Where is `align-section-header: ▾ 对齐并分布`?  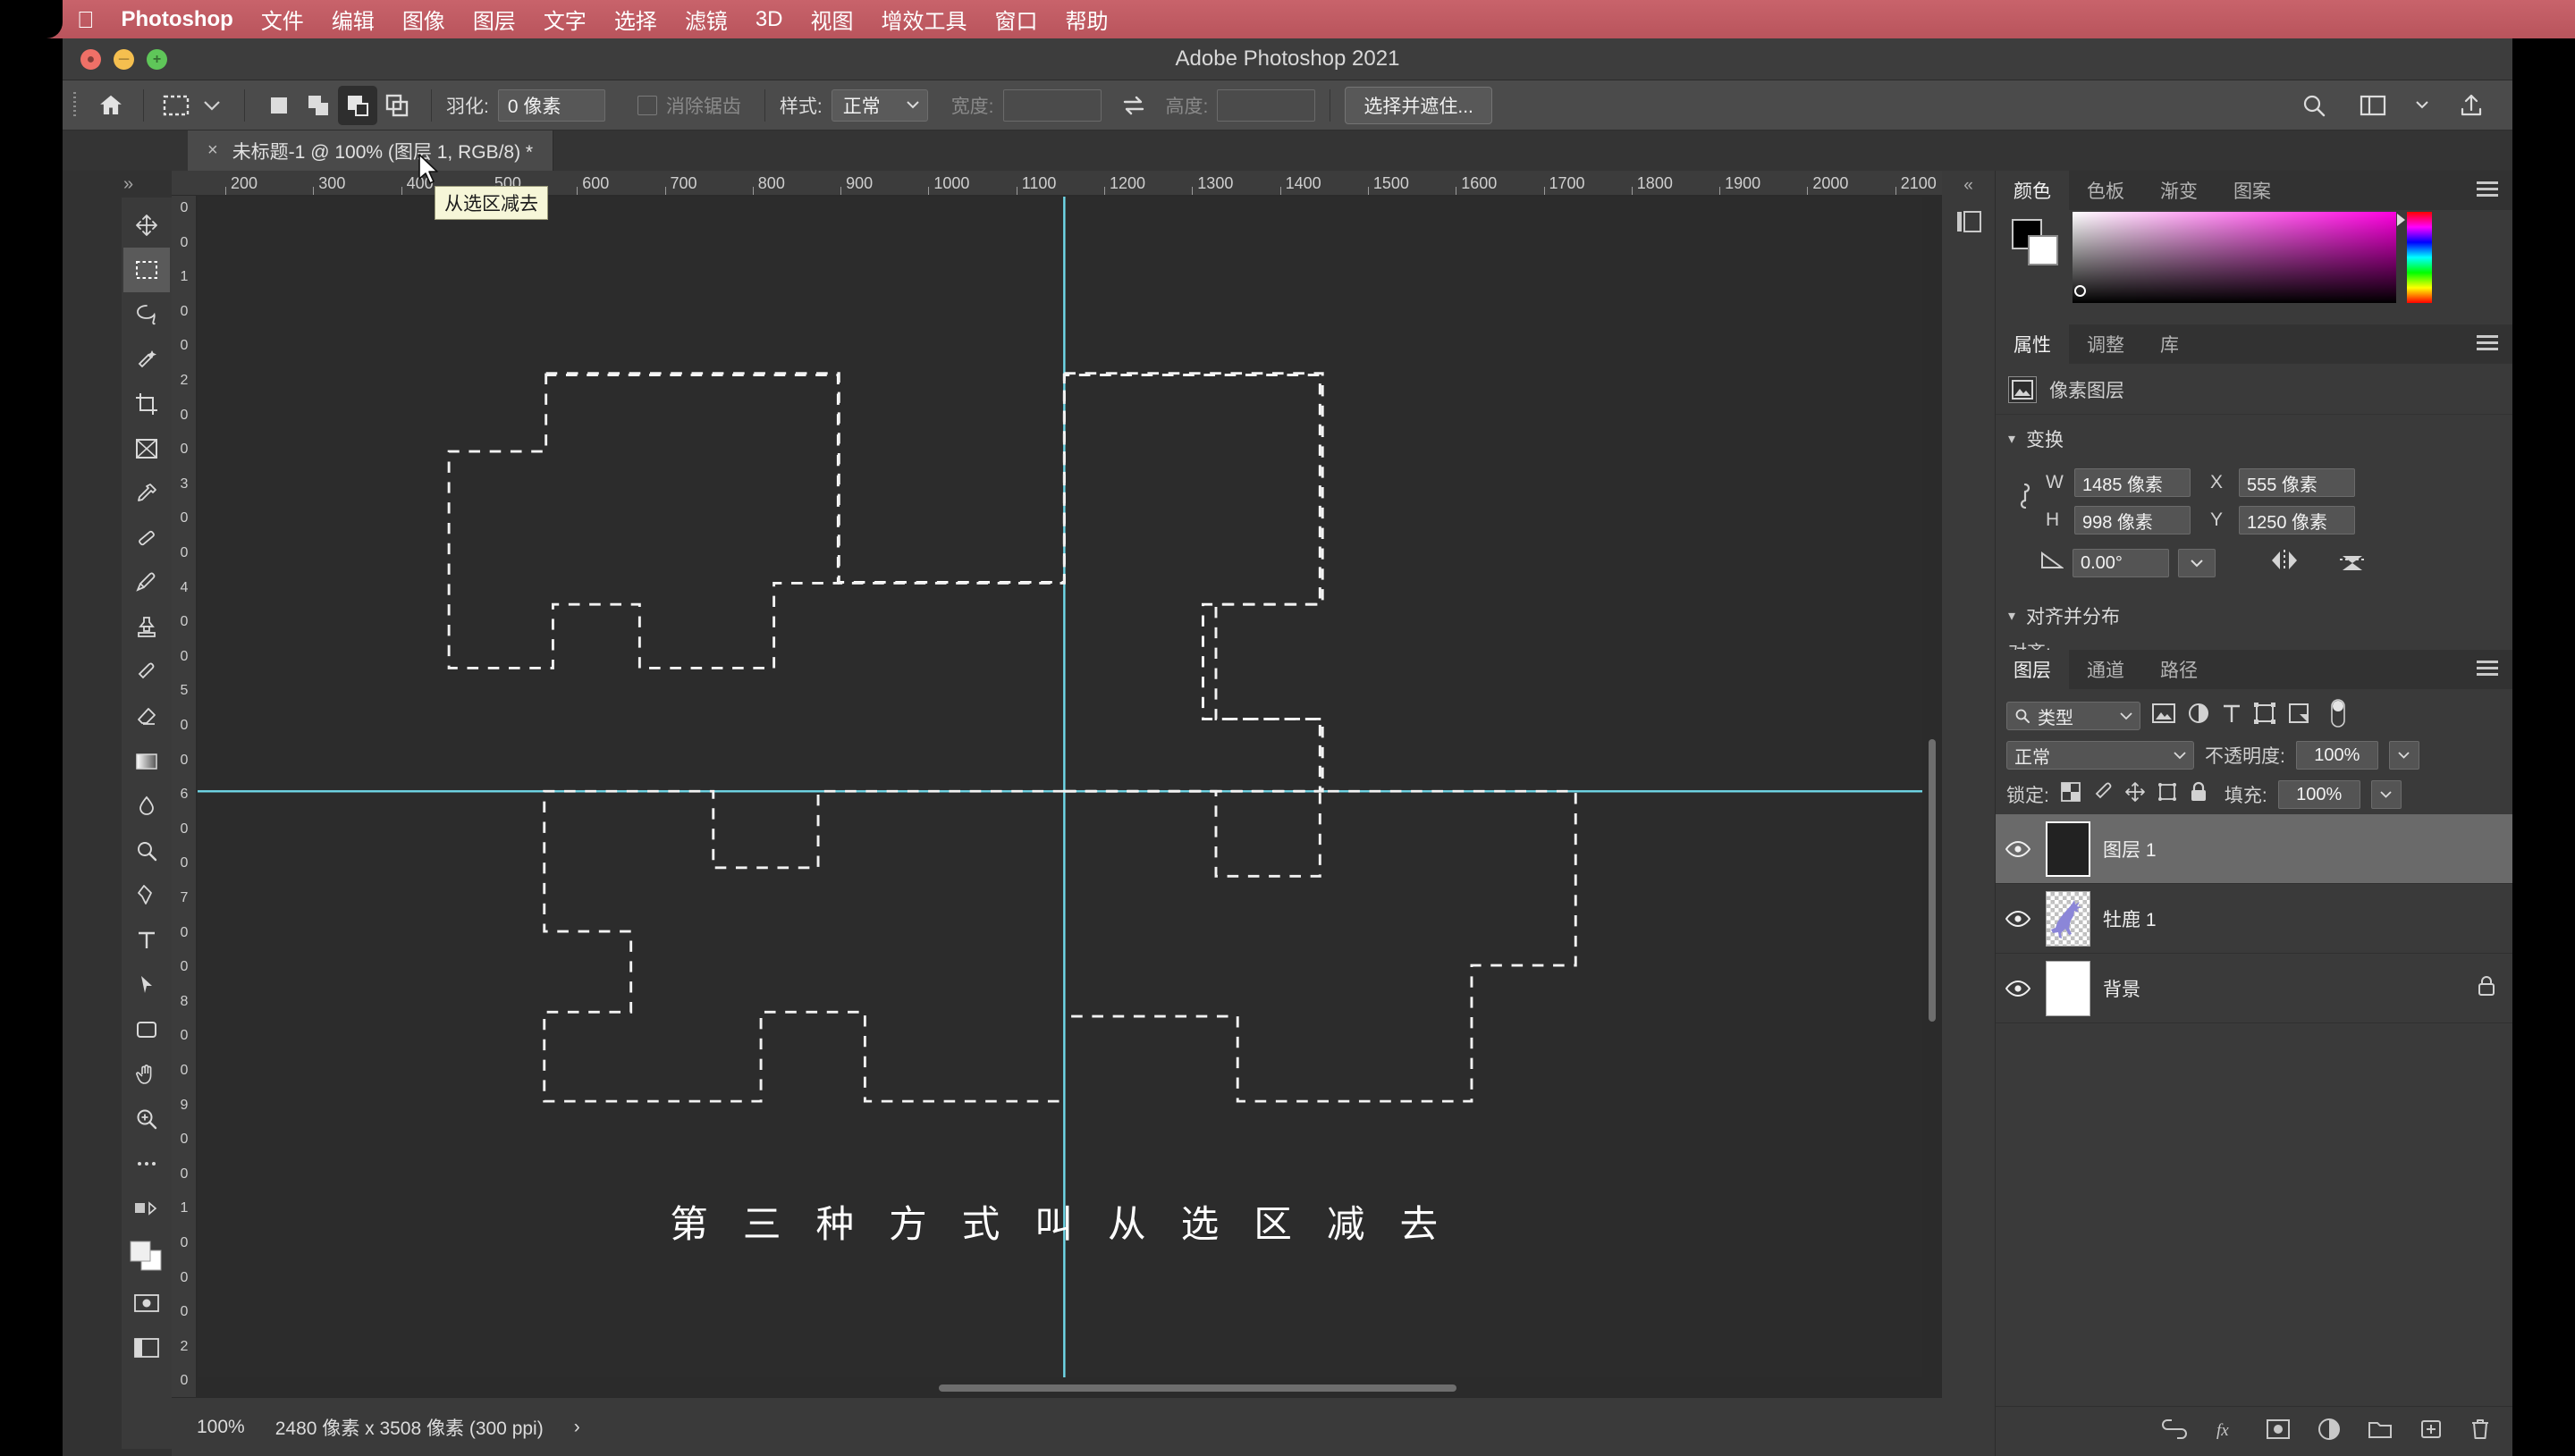
align-section-header: ▾ 对齐并分布 is located at coordinates (2254, 614).